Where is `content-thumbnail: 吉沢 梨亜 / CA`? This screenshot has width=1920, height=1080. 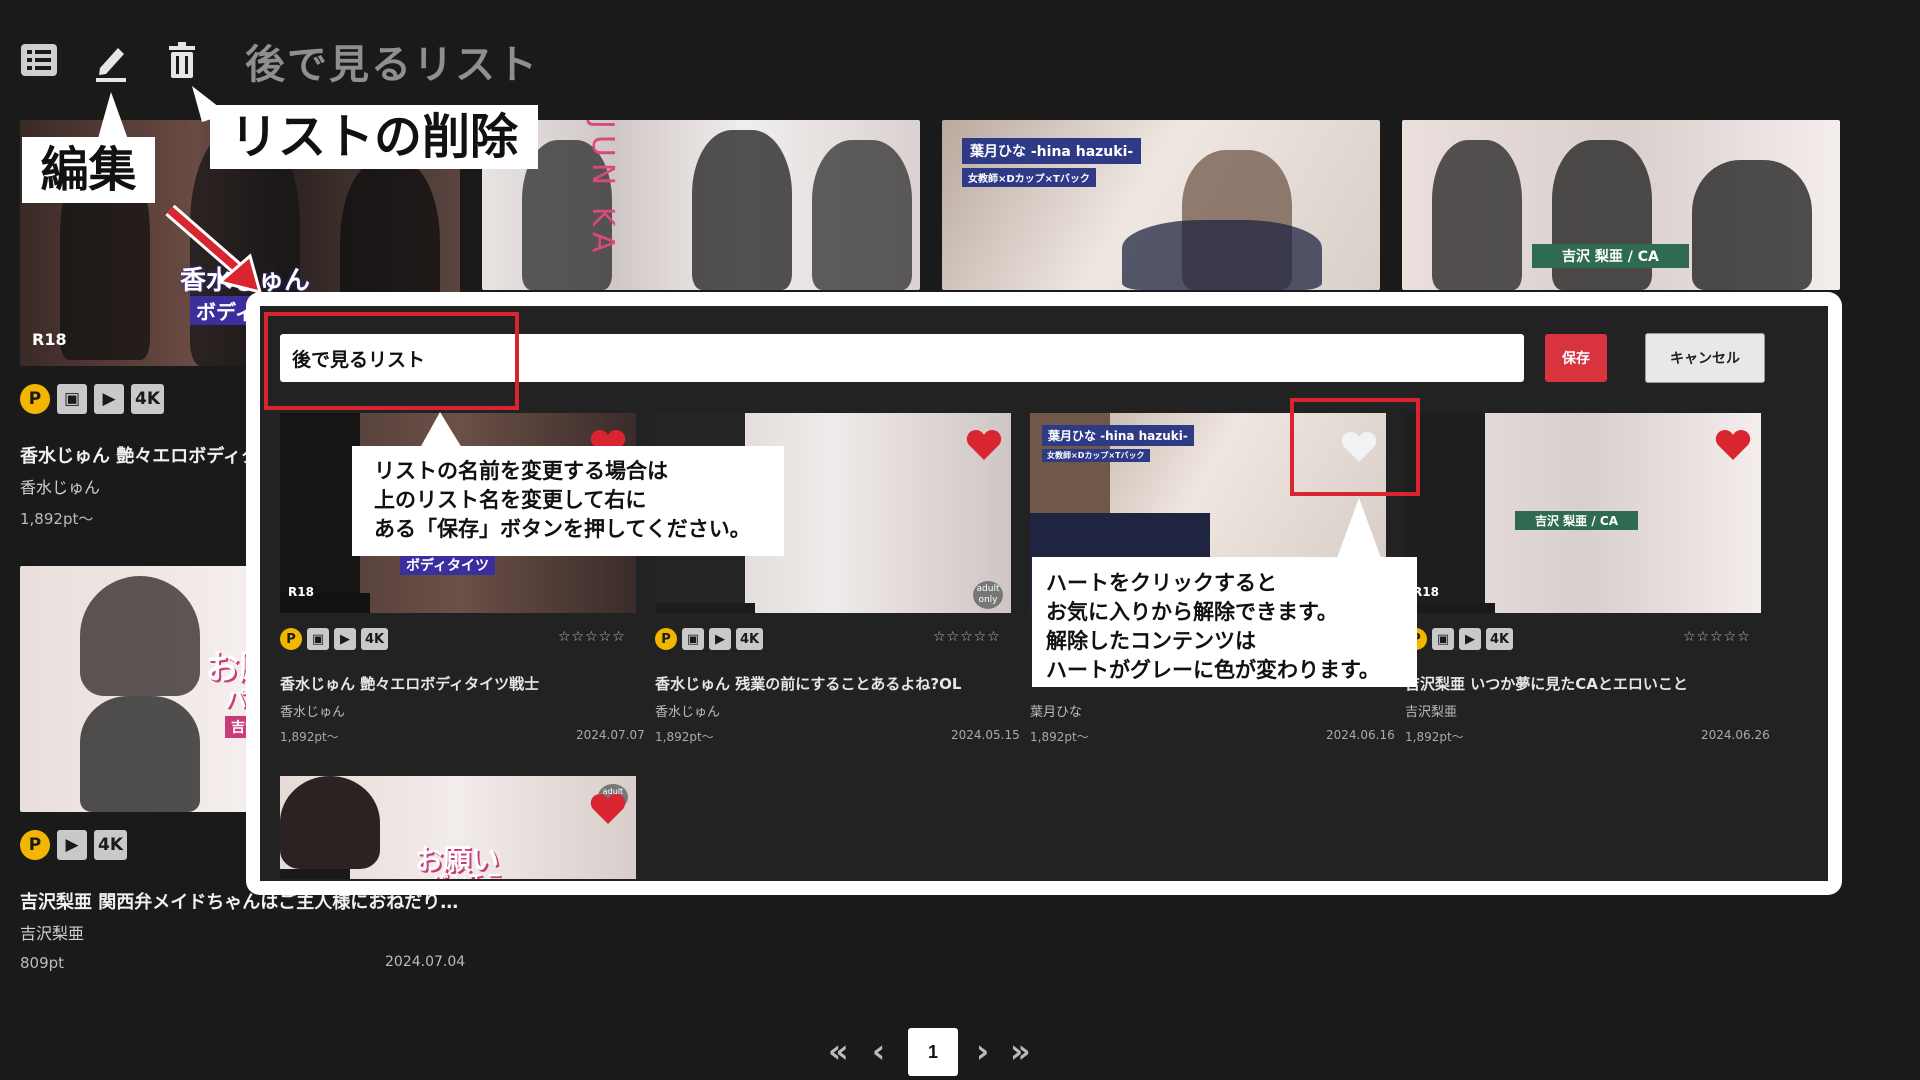 content-thumbnail: 吉沢 梨亜 / CA is located at coordinates (1621, 205).